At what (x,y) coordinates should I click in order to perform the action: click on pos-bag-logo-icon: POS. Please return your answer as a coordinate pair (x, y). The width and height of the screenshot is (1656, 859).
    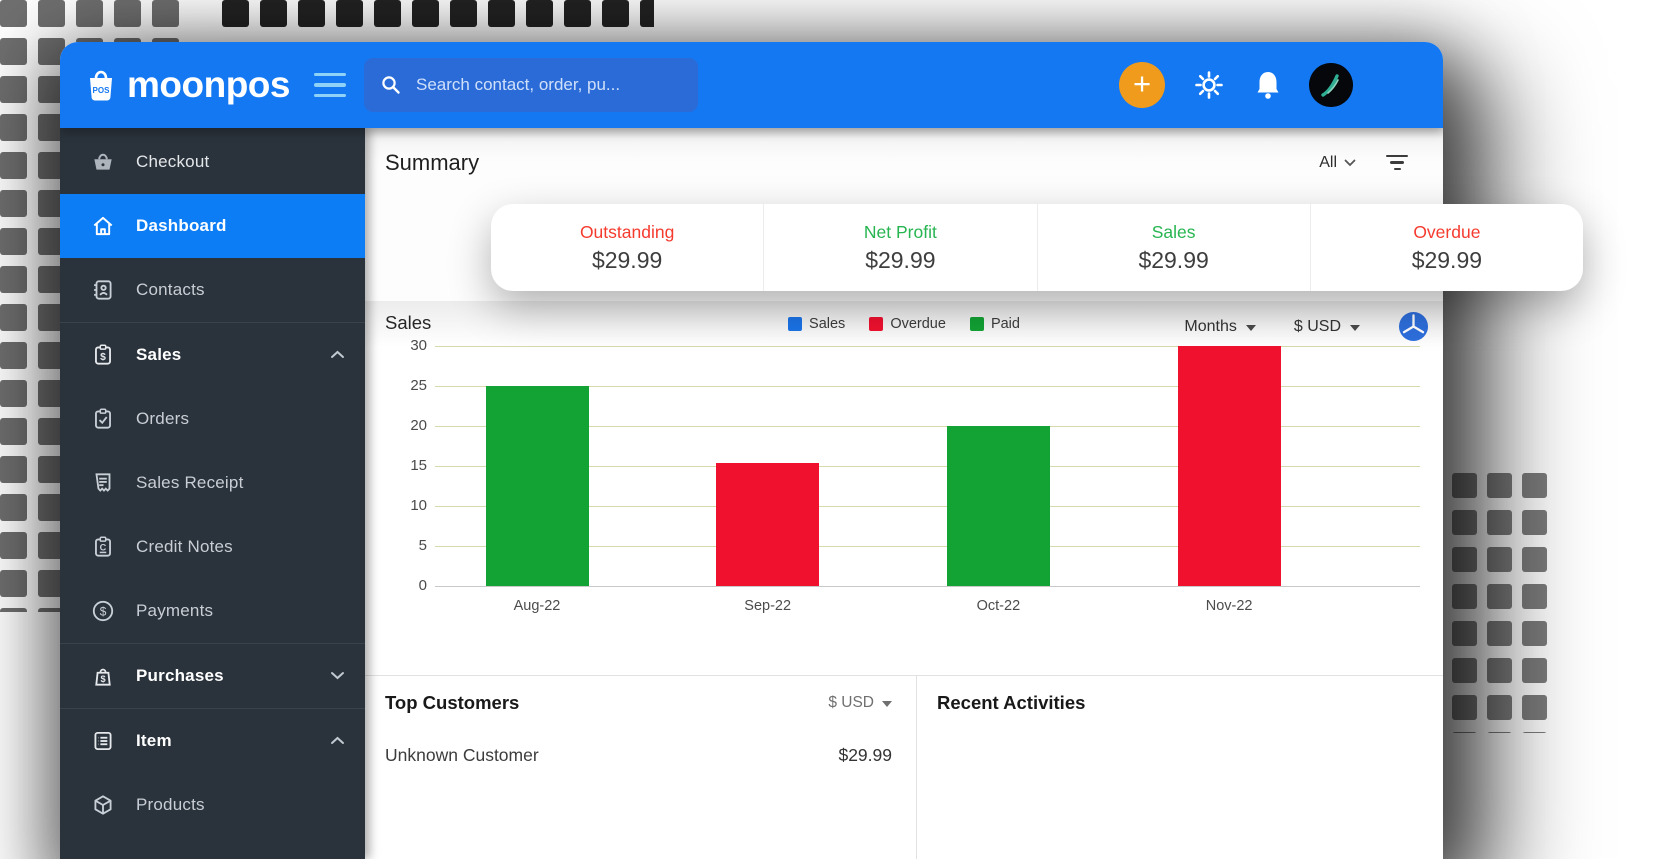
    Looking at the image, I should click on (101, 85).